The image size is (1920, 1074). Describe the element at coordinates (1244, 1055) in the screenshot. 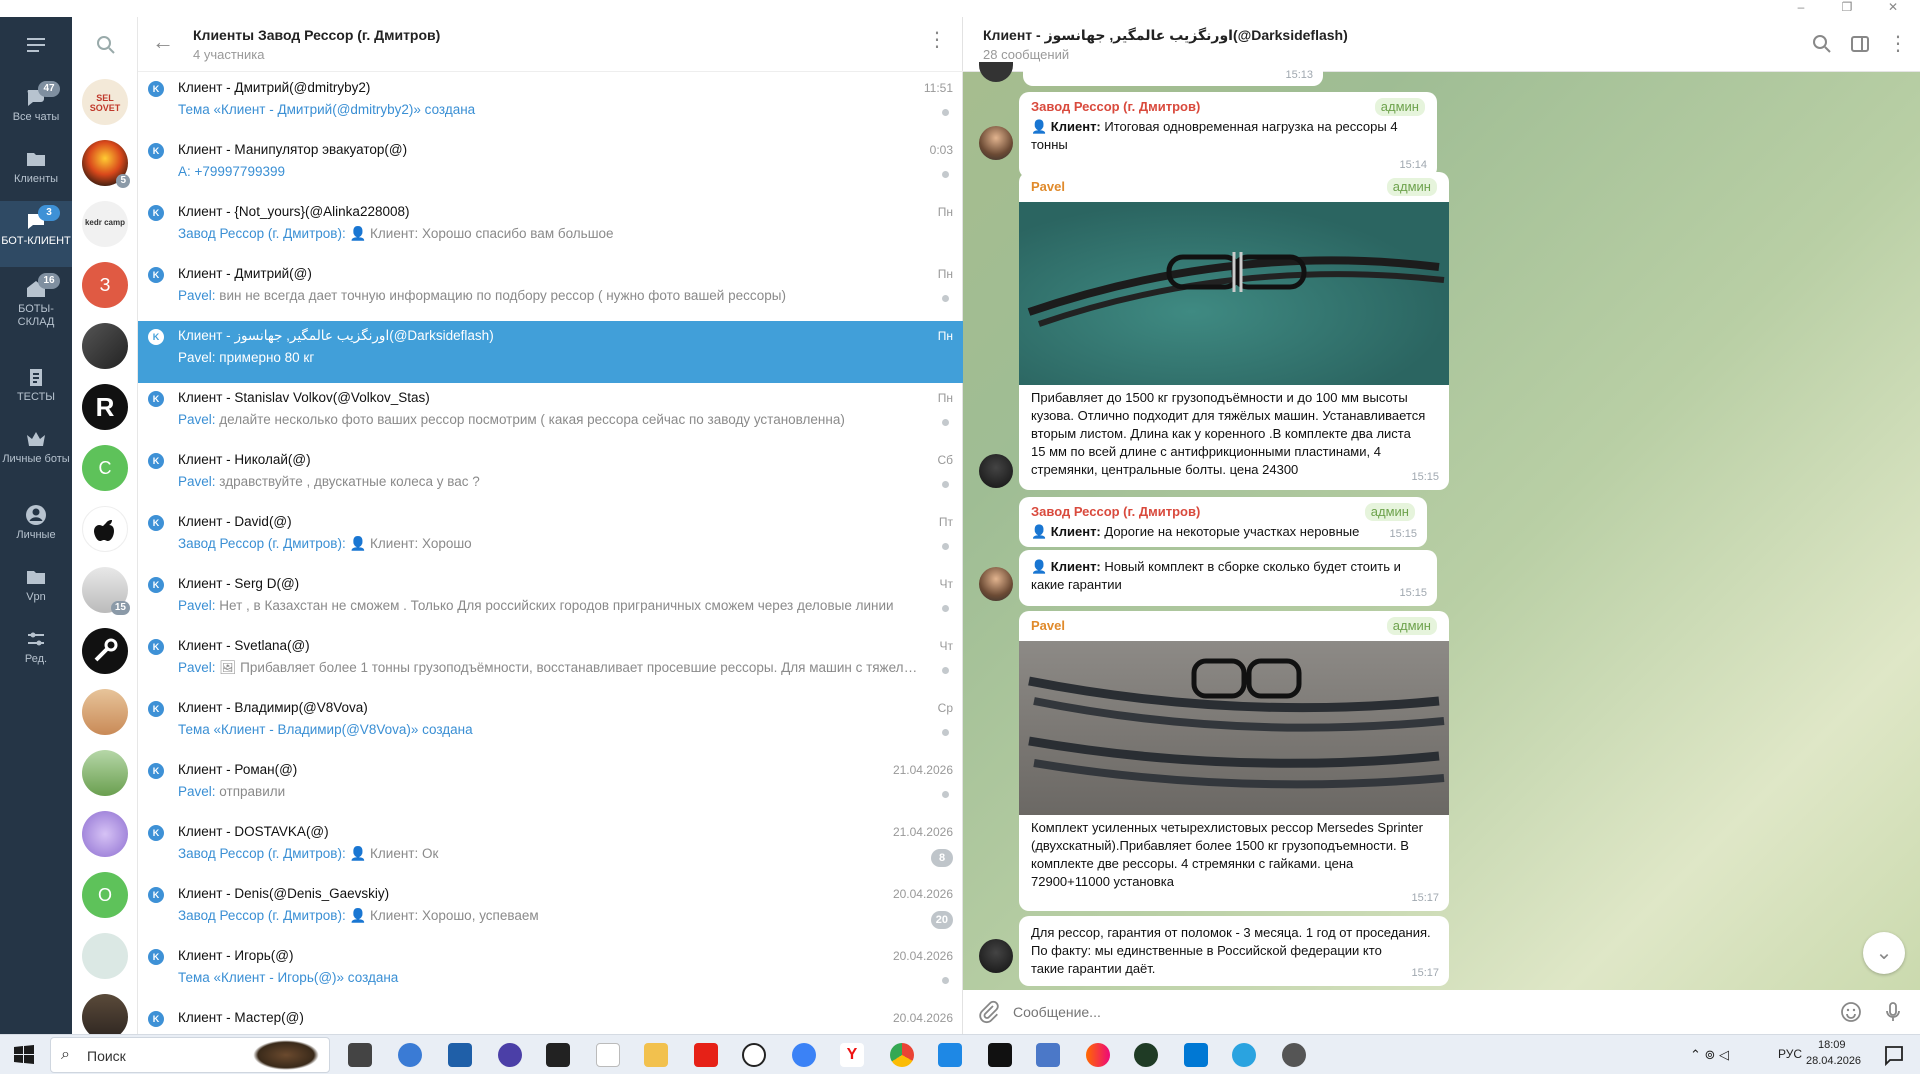

I see `telegram-icon` at that location.